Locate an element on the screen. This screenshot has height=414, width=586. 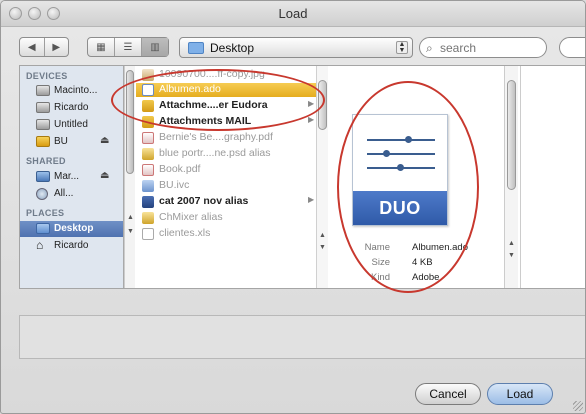
file-item: blue portr....ne.psd alias is located at coordinates (227, 154).